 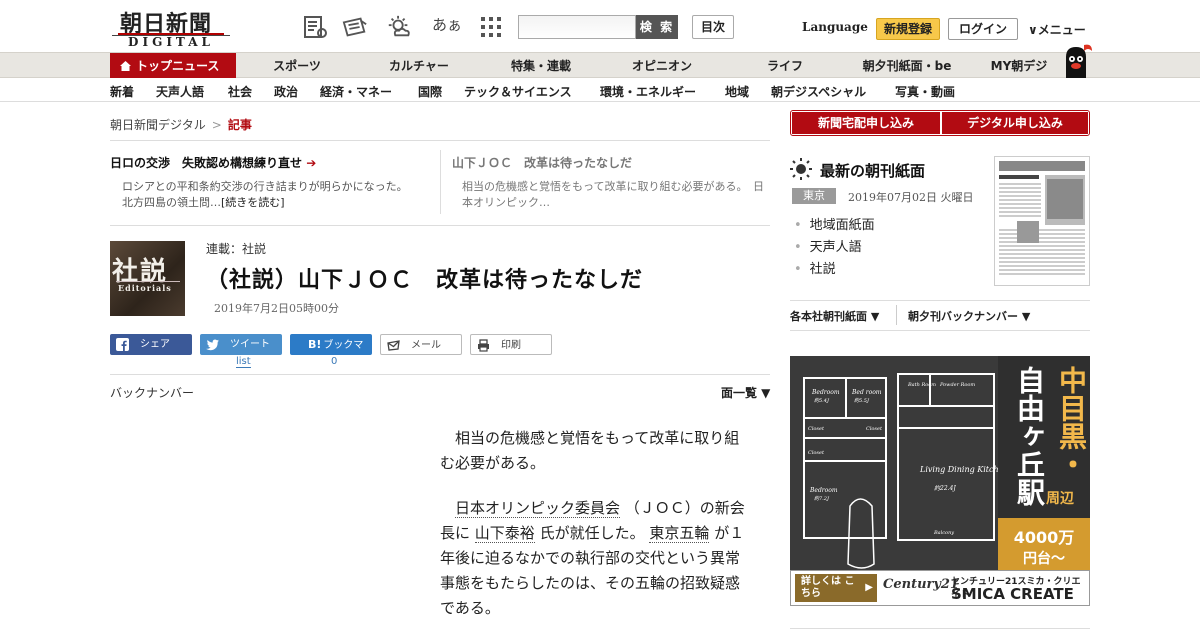 I want to click on editorial-thumbnail: 社説 Editorials, so click(x=147, y=278).